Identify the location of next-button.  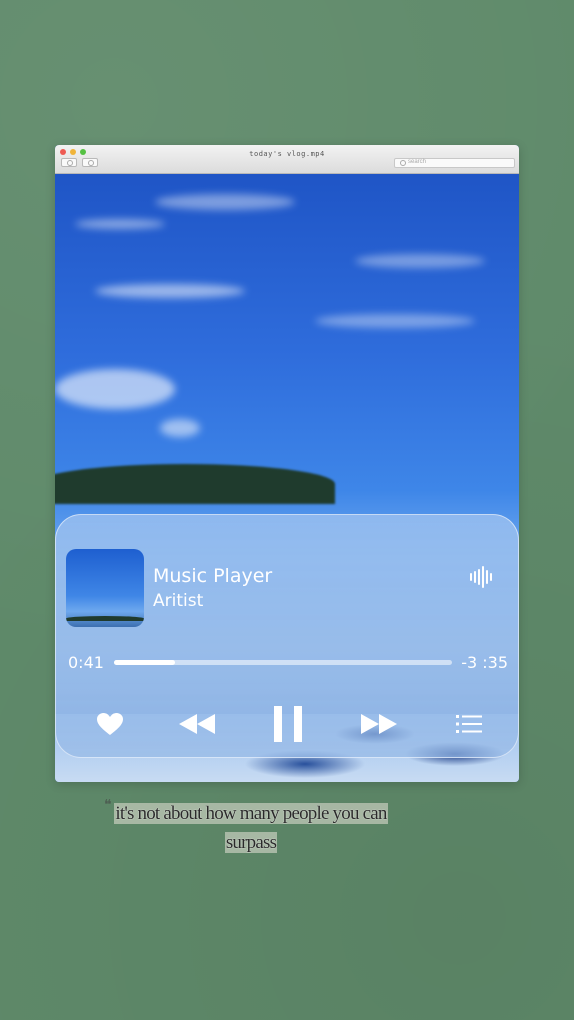
(379, 724).